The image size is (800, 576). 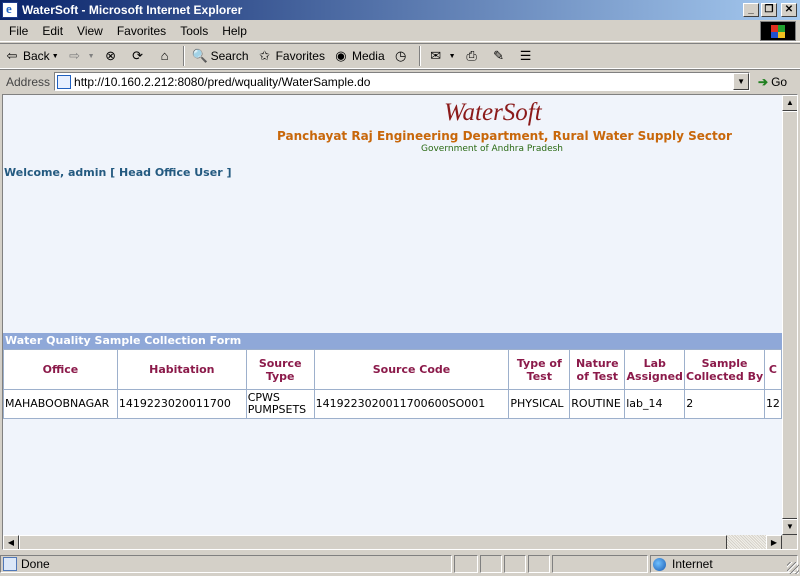 I want to click on cell-sample-collected-by: 2, so click(x=724, y=404).